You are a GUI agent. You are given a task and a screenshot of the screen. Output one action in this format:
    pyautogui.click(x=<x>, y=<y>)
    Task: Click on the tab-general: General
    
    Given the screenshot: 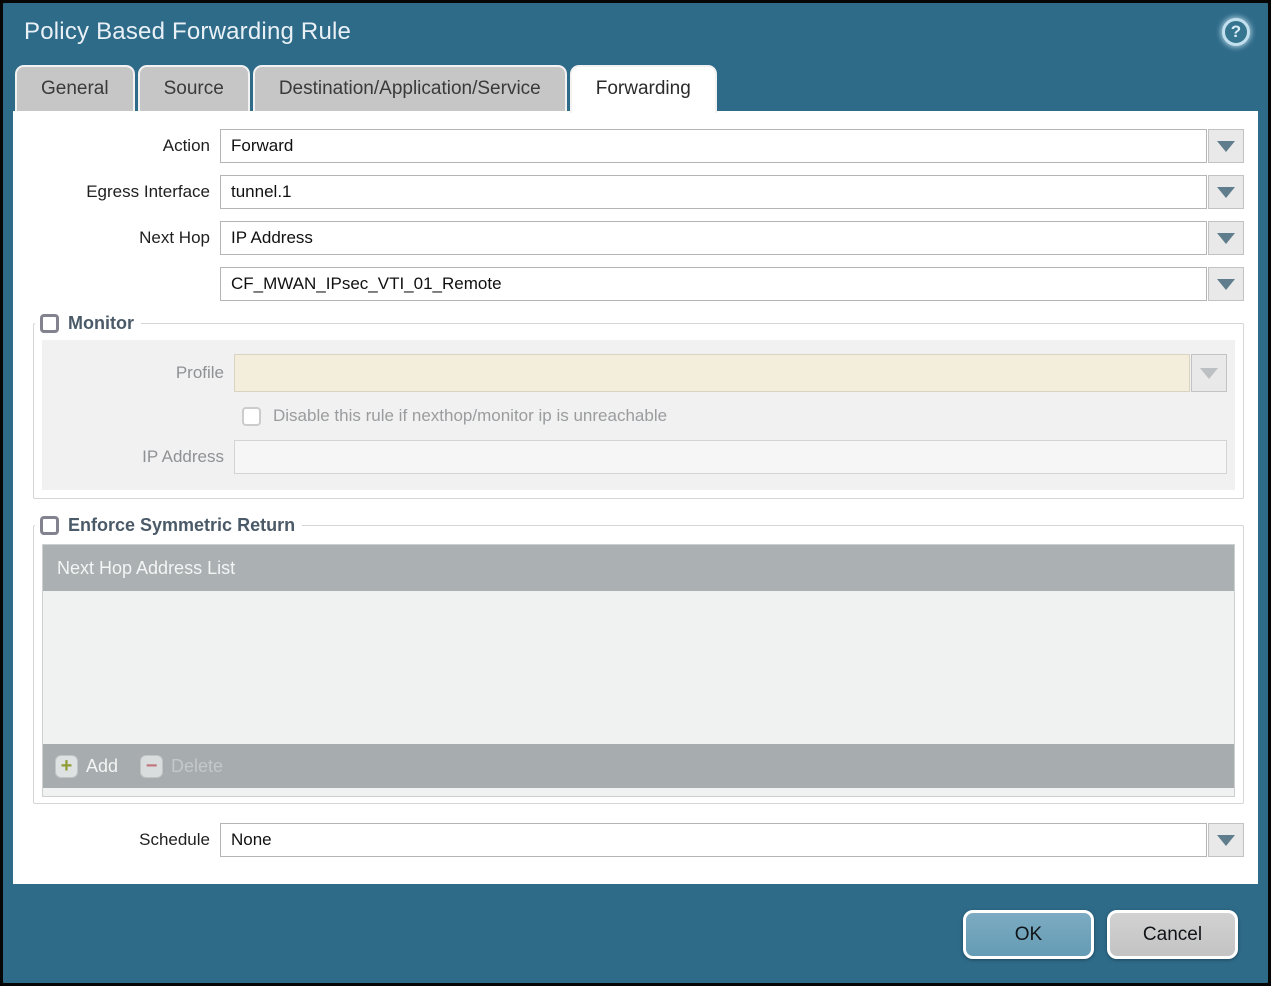 What is the action you would take?
    pyautogui.click(x=75, y=88)
    